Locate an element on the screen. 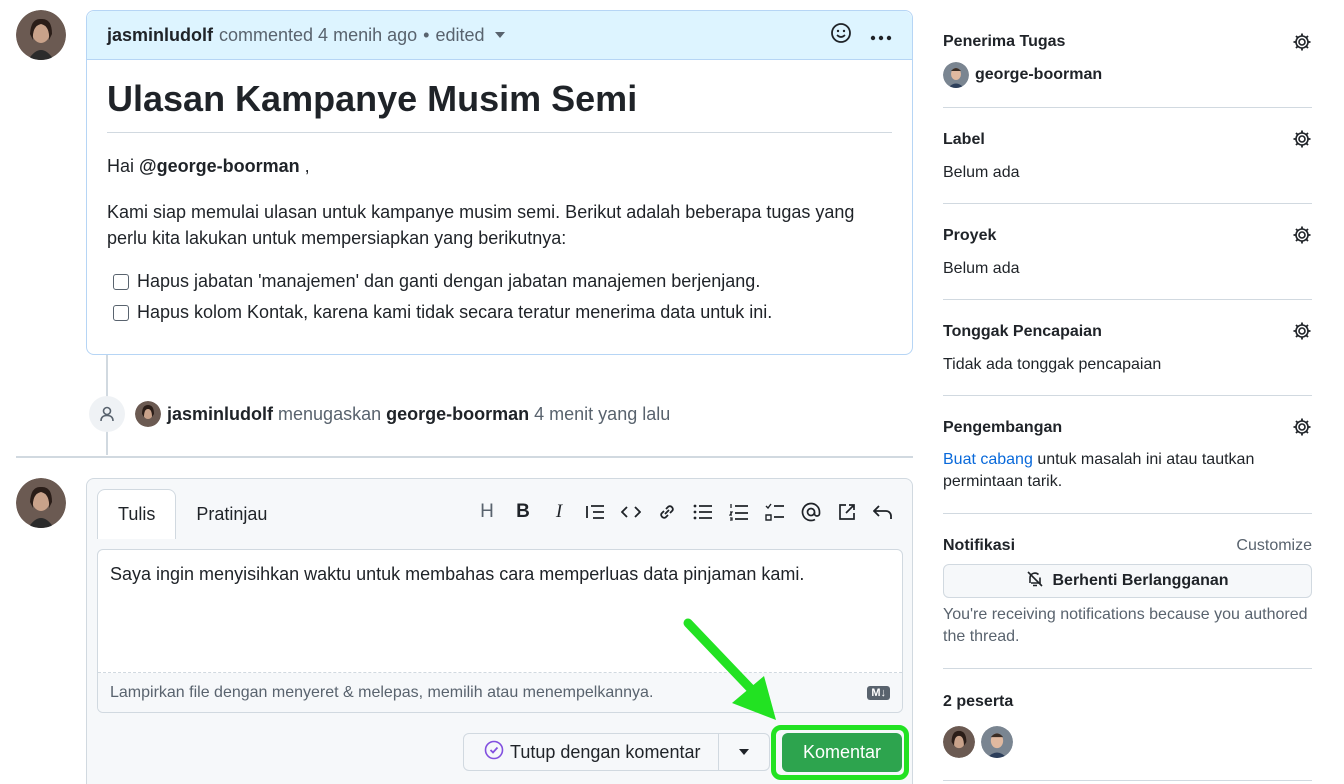  bullet-list-icon is located at coordinates (703, 512).